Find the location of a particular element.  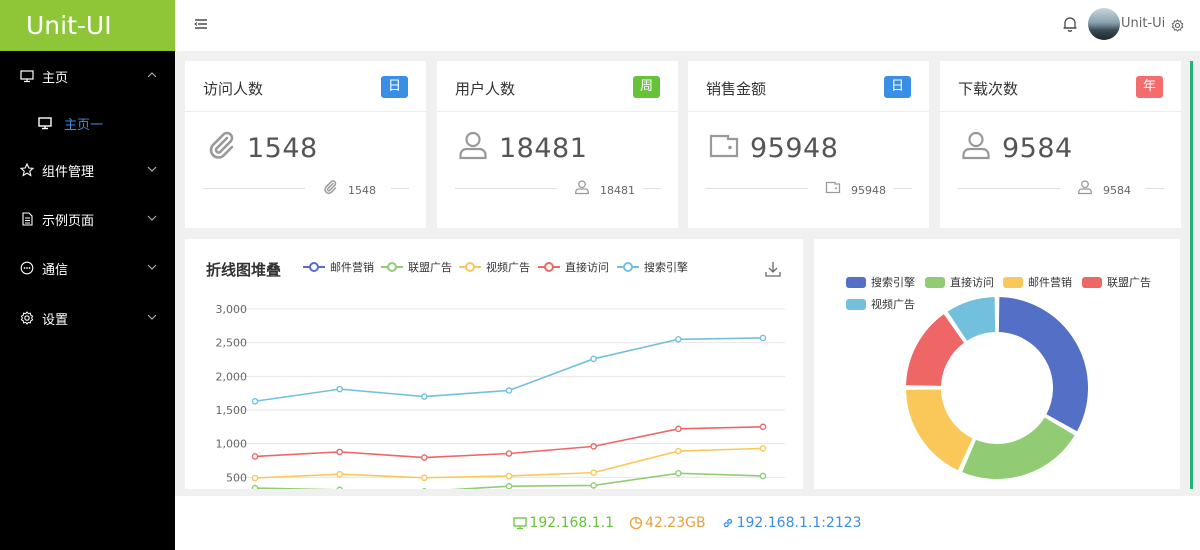

footer-ip-text: 192.168.1.1 is located at coordinates (572, 523).